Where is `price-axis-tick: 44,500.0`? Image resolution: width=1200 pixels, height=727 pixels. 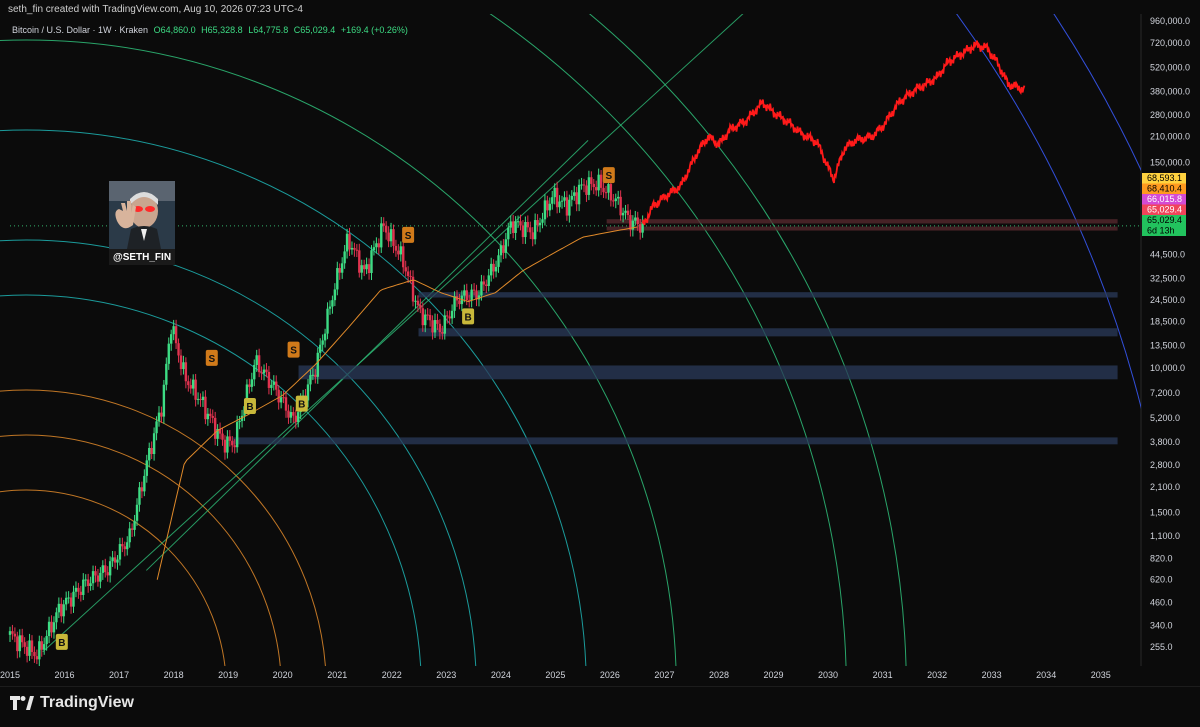
price-axis-tick: 44,500.0 is located at coordinates (1167, 255).